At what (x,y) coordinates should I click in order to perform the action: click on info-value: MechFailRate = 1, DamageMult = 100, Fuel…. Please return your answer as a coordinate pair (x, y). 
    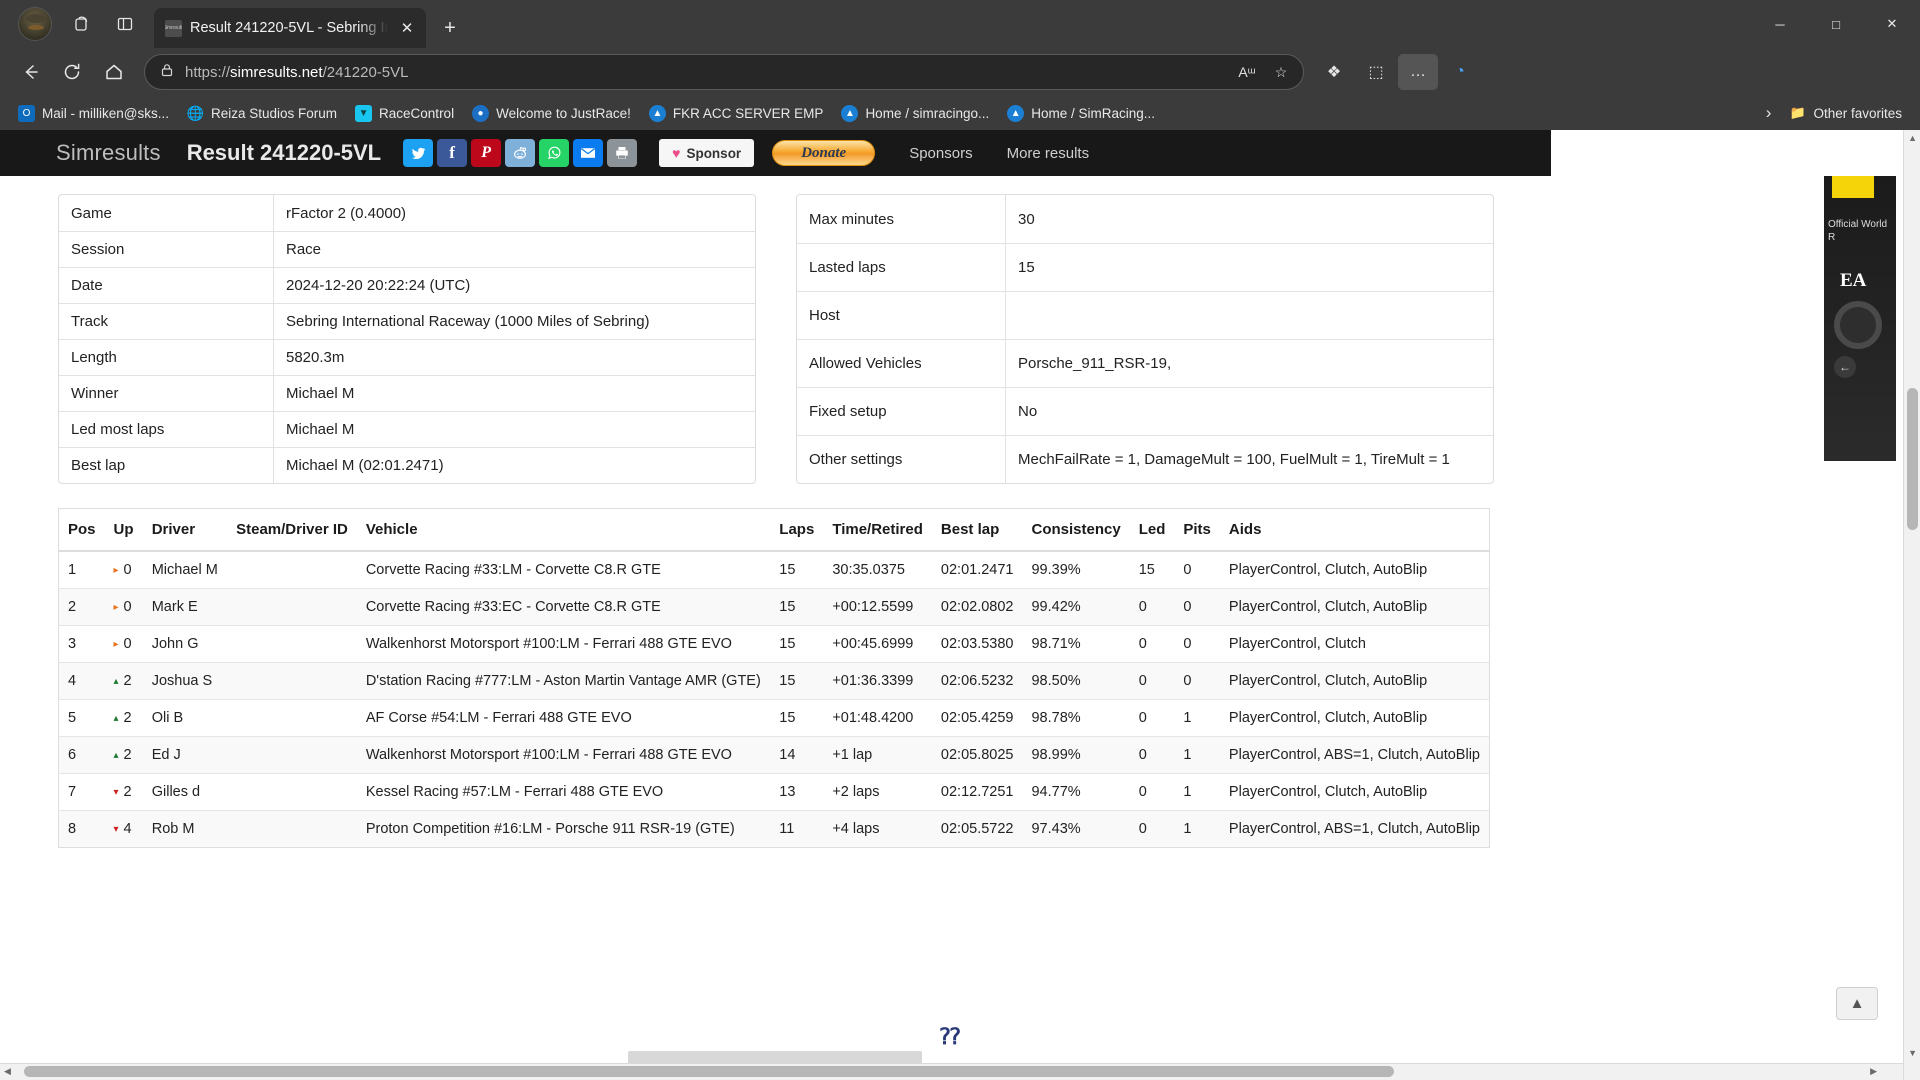
    Looking at the image, I should click on (1249, 459).